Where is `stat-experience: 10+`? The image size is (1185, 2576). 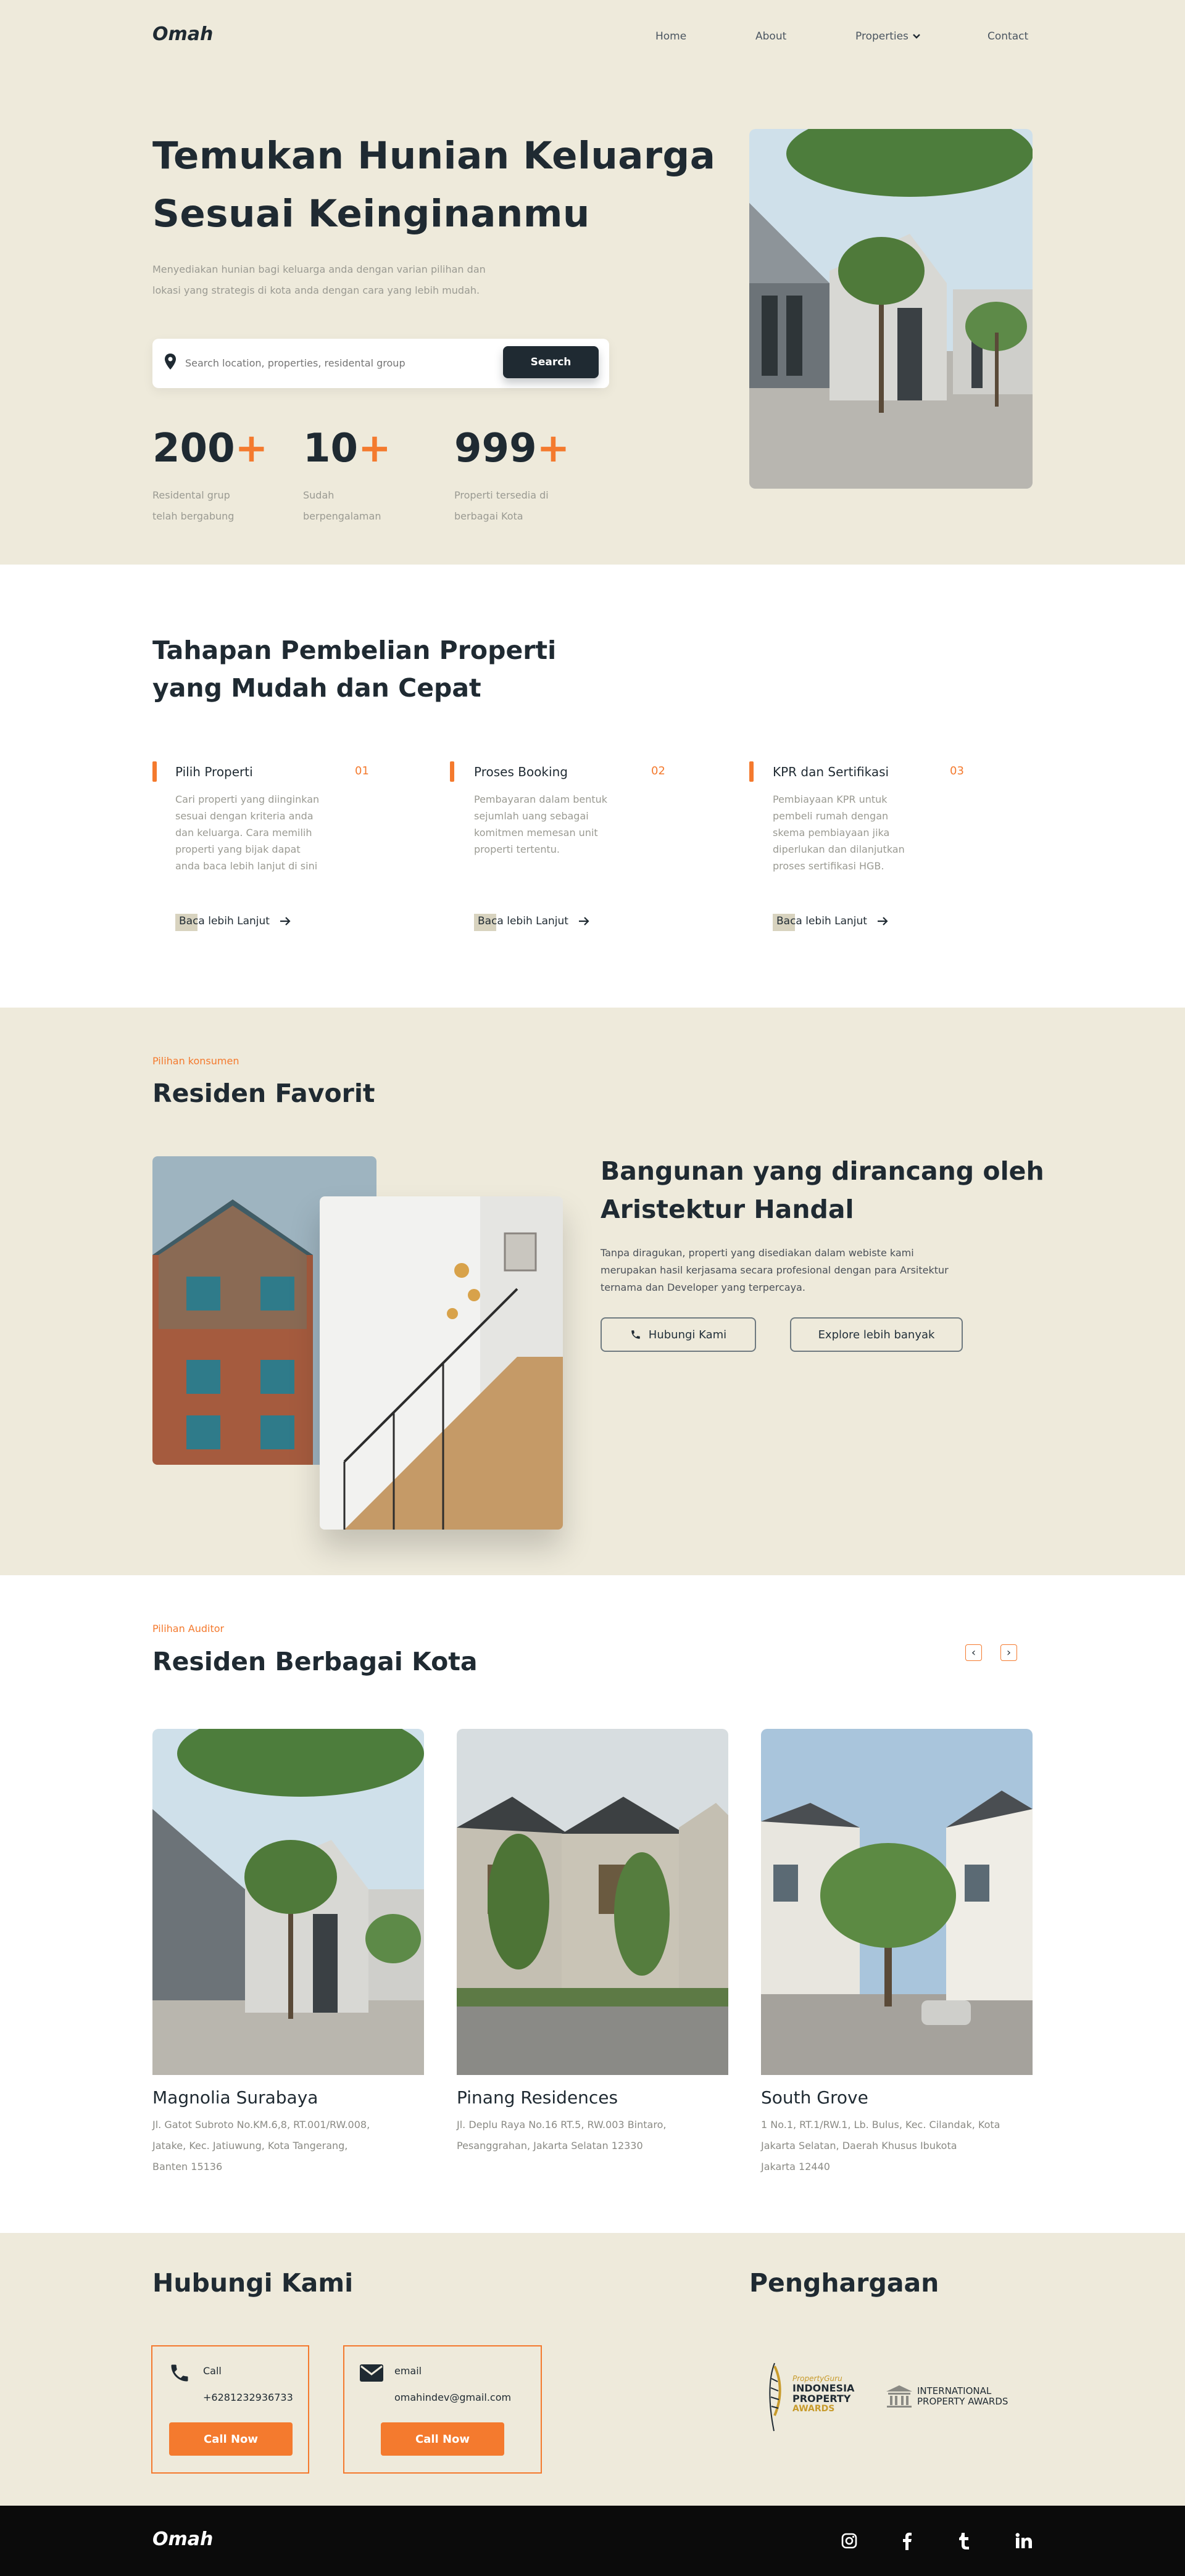 stat-experience: 10+ is located at coordinates (347, 449).